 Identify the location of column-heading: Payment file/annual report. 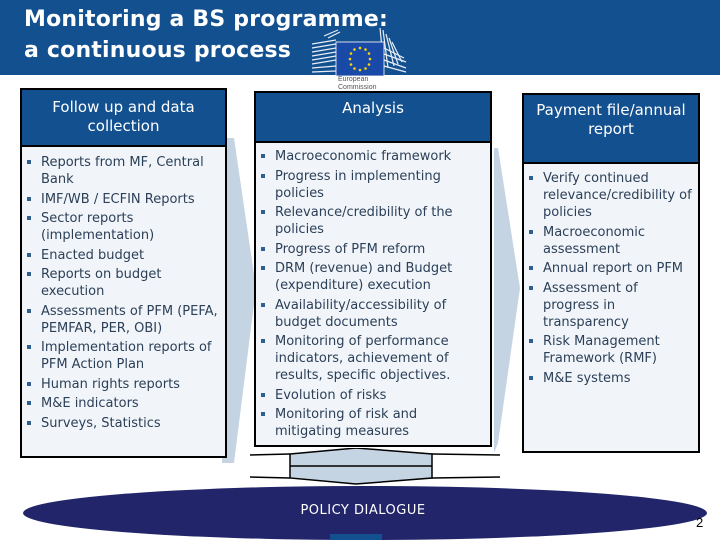
(611, 129).